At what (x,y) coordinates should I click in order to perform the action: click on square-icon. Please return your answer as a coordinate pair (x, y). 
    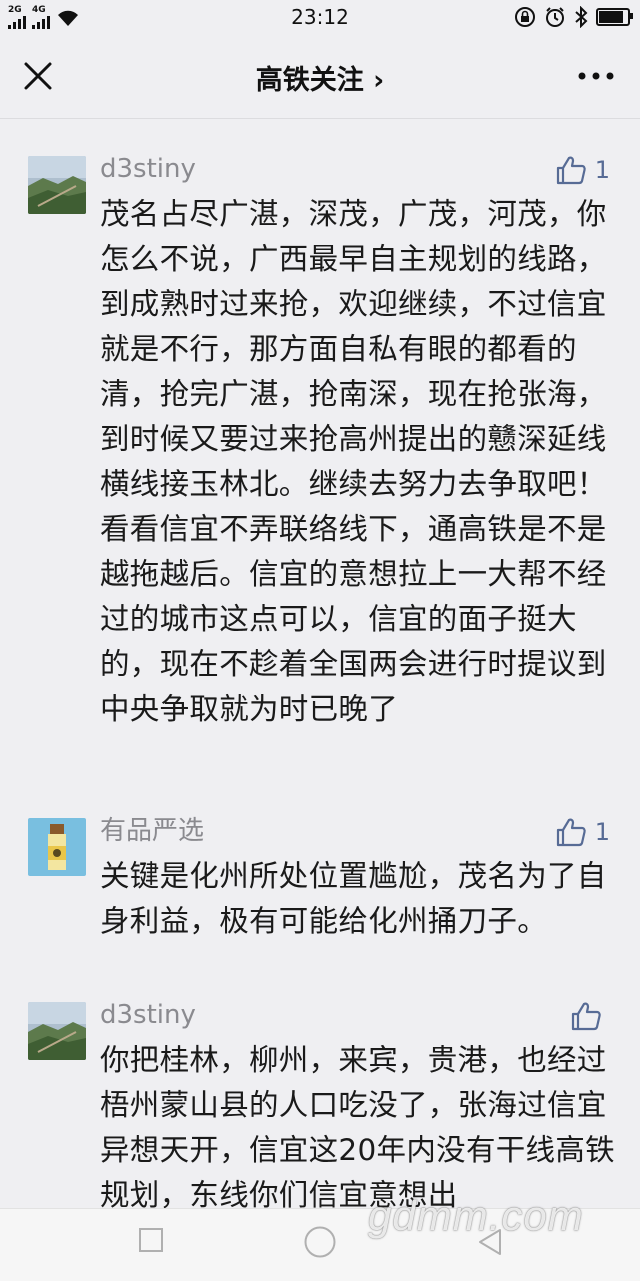
    Looking at the image, I should click on (151, 1240).